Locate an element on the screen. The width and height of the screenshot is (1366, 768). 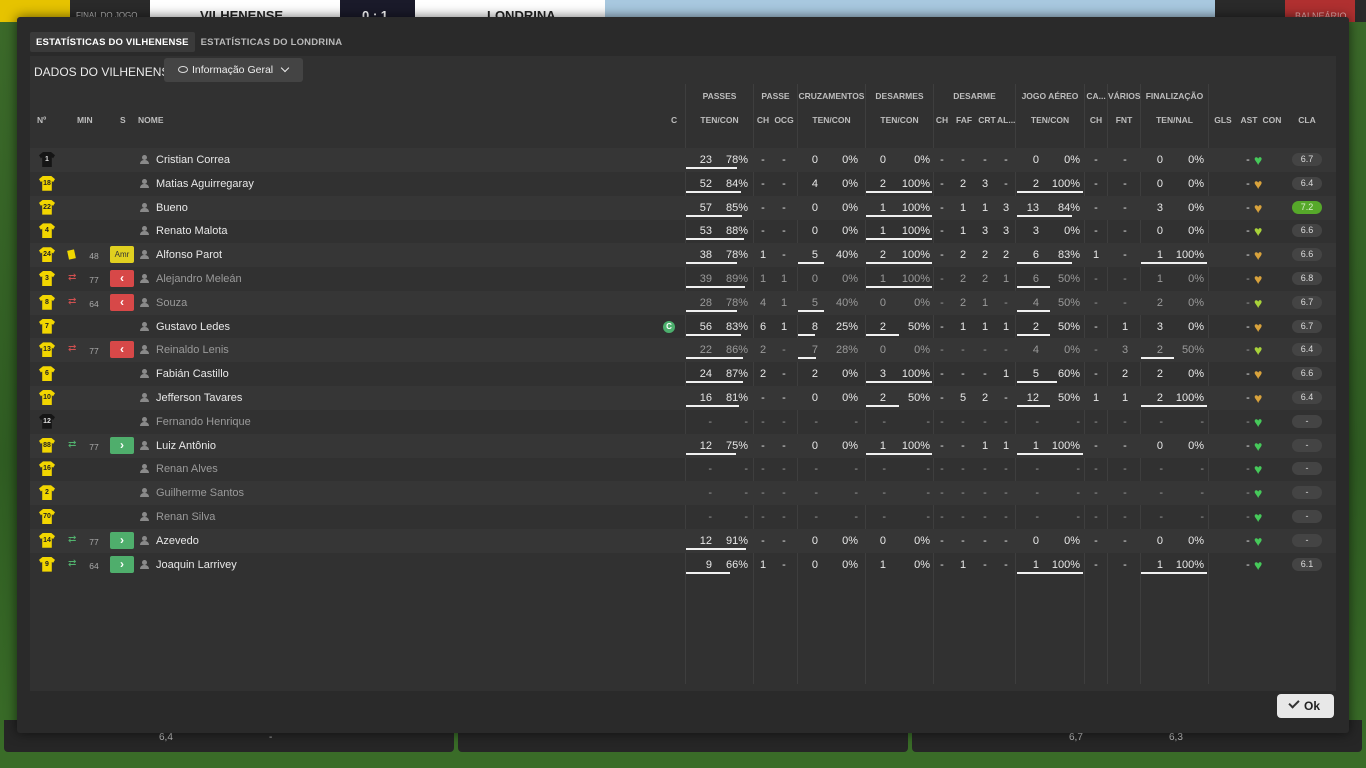
col-aereo-ten-con: TEN/CON is located at coordinates (1050, 120).